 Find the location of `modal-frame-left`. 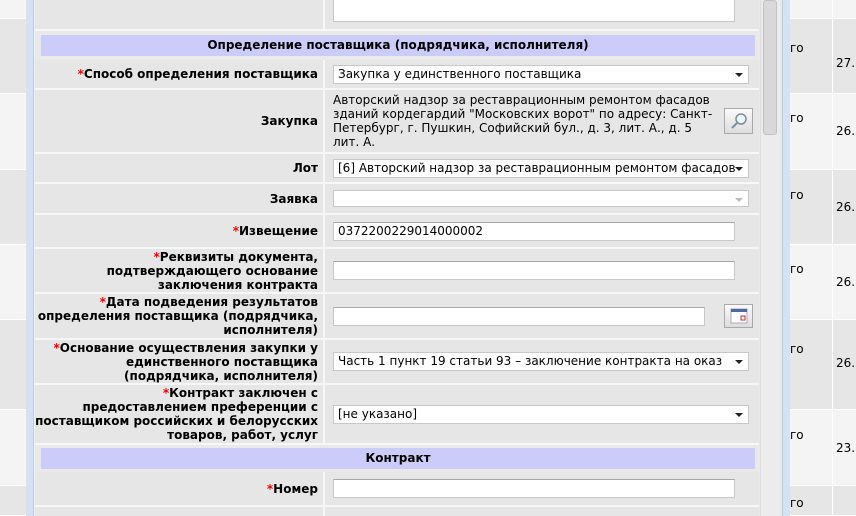

modal-frame-left is located at coordinates (30, 258).